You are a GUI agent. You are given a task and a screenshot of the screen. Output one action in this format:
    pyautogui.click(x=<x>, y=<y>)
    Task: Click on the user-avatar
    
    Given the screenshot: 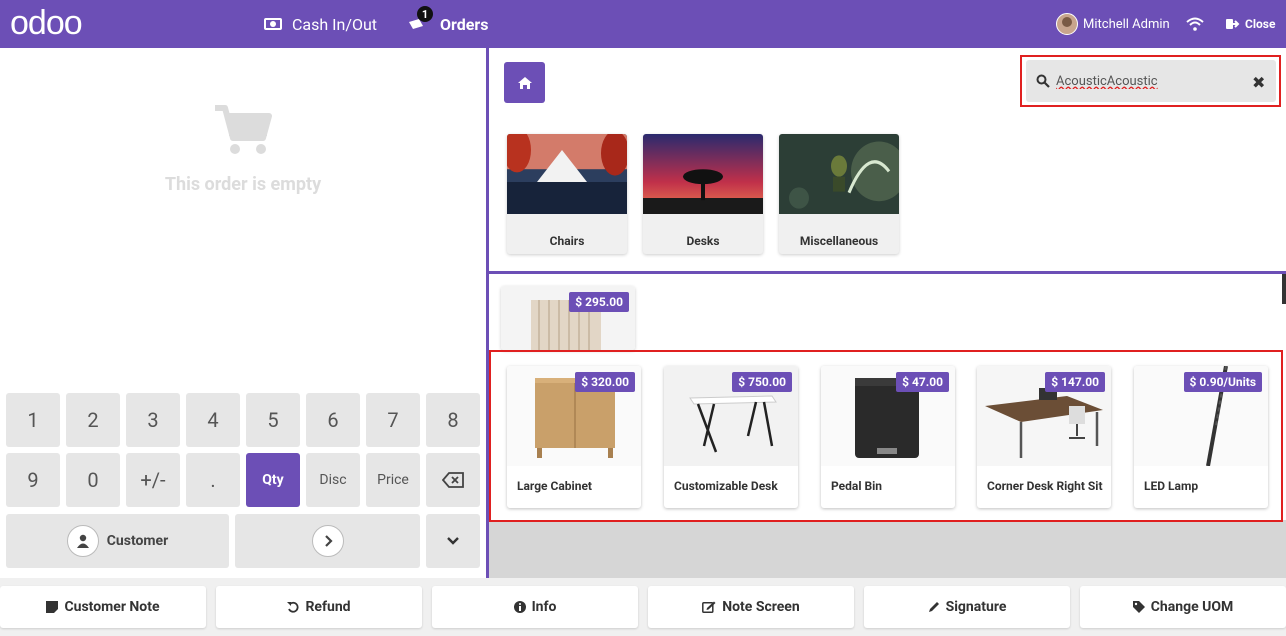 What is the action you would take?
    pyautogui.click(x=1067, y=24)
    